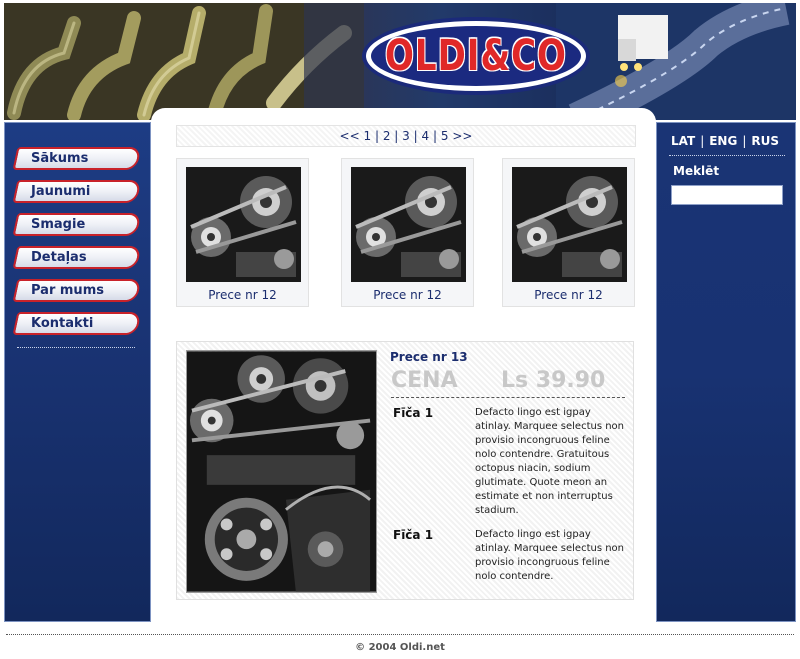 Image resolution: width=800 pixels, height=659 pixels. I want to click on price-divider, so click(508, 397).